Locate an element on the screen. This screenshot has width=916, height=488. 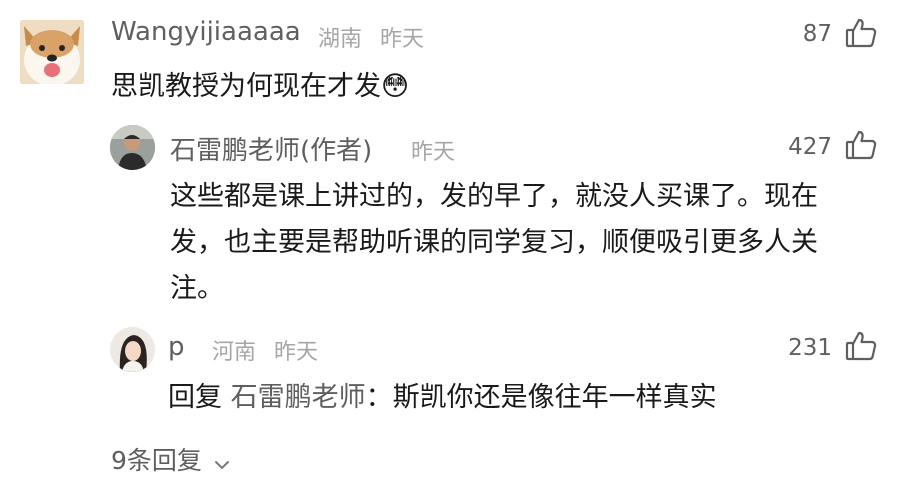
comment-meta: 昨天 is located at coordinates (433, 150).